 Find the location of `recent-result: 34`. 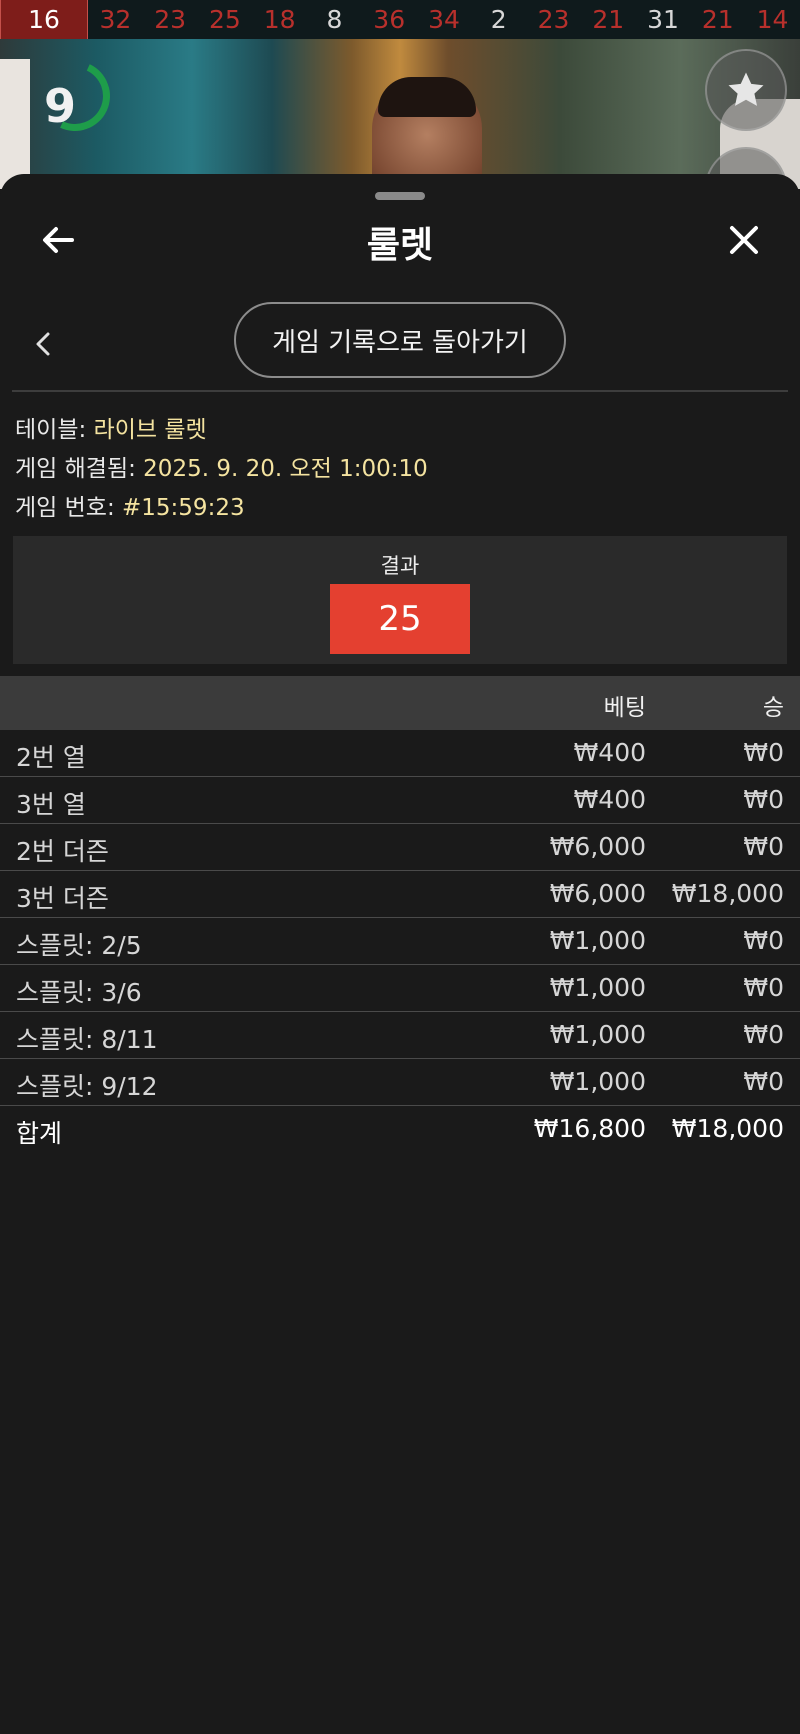

recent-result: 34 is located at coordinates (444, 19).